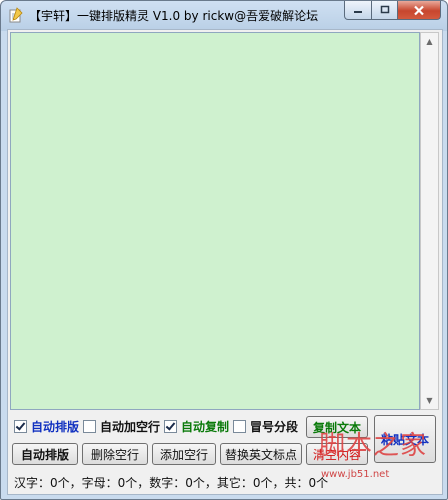 This screenshot has width=448, height=500. I want to click on close-button, so click(419, 10).